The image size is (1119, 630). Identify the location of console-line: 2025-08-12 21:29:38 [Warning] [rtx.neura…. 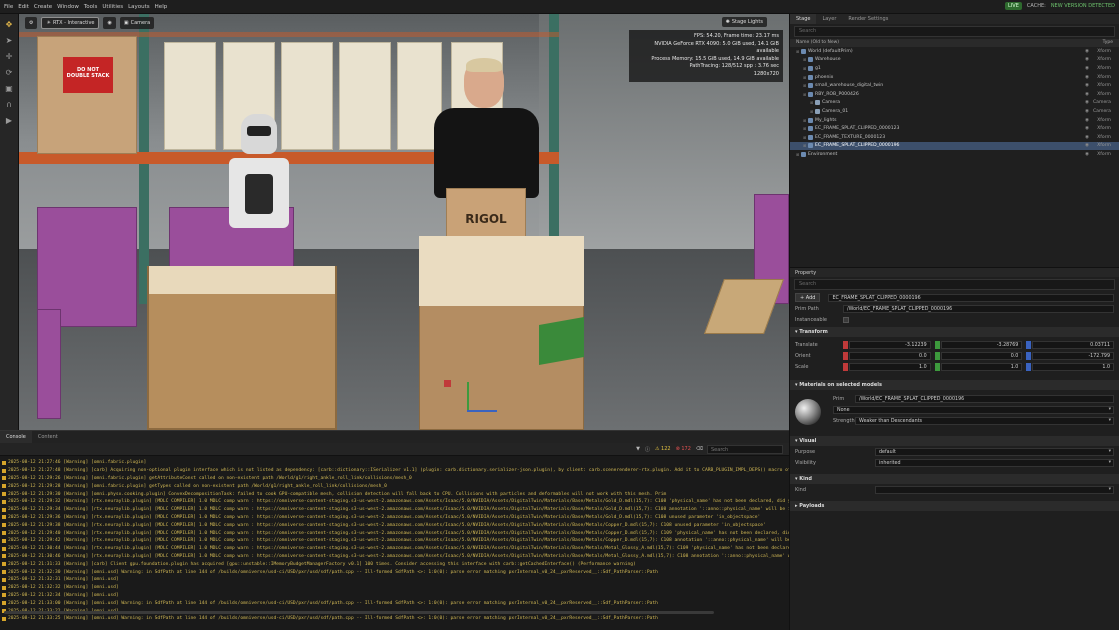
(394, 525).